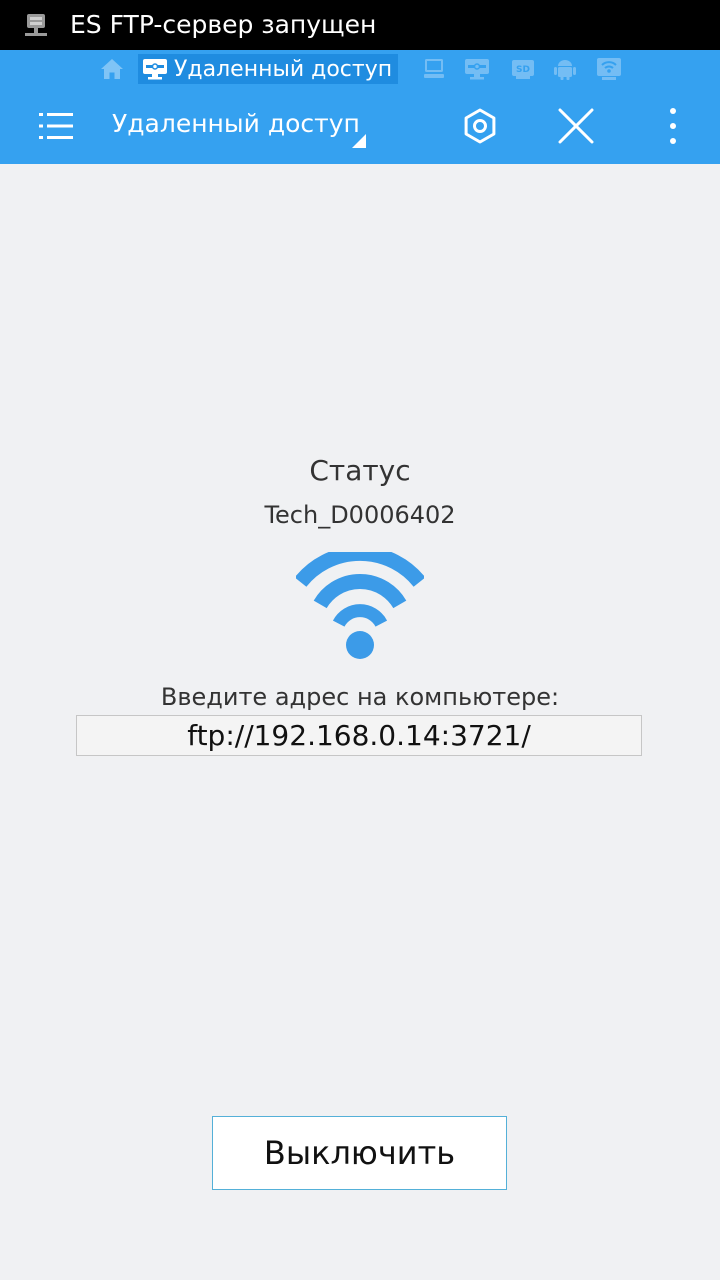 This screenshot has height=1280, width=720. What do you see at coordinates (359, 1153) in the screenshot?
I see `turn-off-button: Выключить` at bounding box center [359, 1153].